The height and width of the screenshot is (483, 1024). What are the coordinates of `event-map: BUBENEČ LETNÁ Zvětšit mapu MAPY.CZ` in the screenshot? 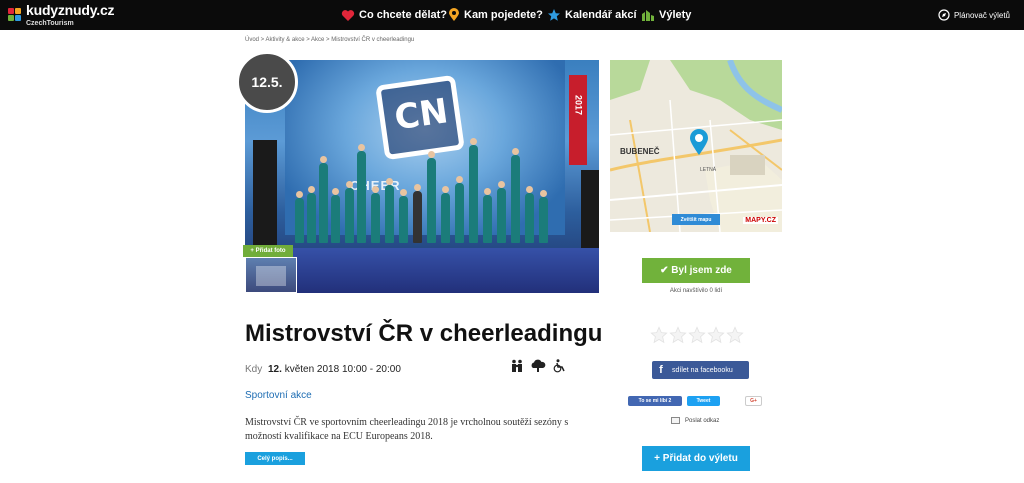 It's located at (696, 146).